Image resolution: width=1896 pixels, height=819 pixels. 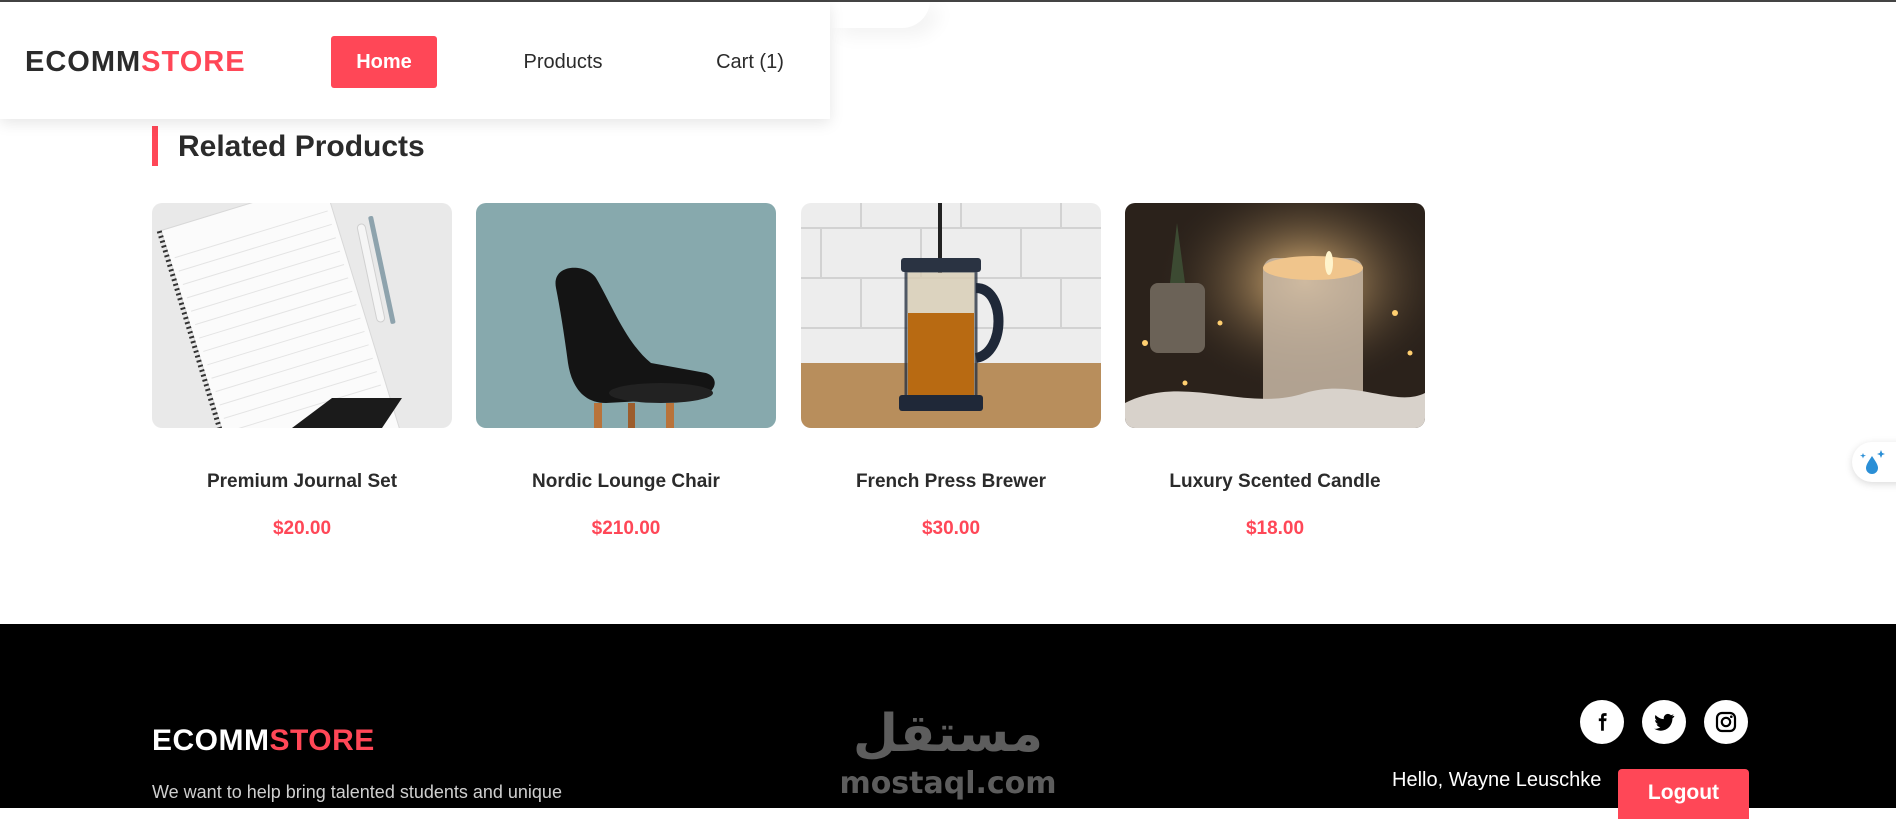 I want to click on nav-cart-link: Cart (1), so click(x=750, y=62).